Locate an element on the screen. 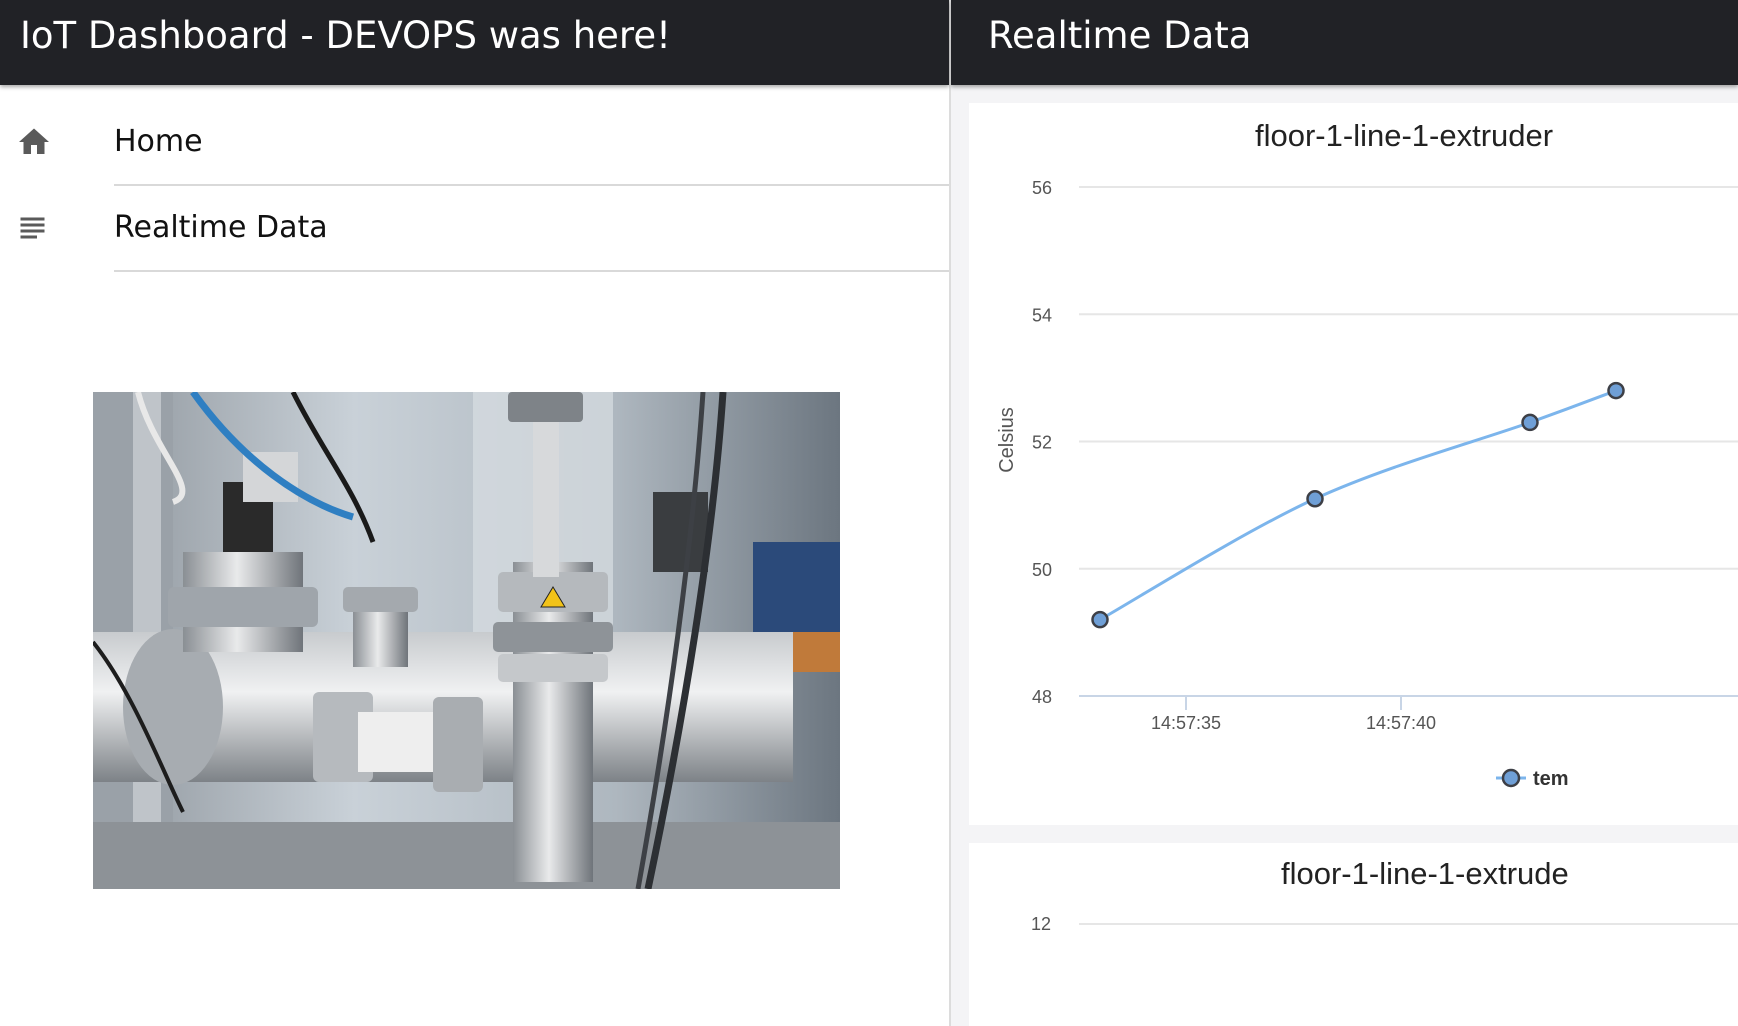  chart-title: floor-1-line-1-extrude is located at coordinates (1425, 873).